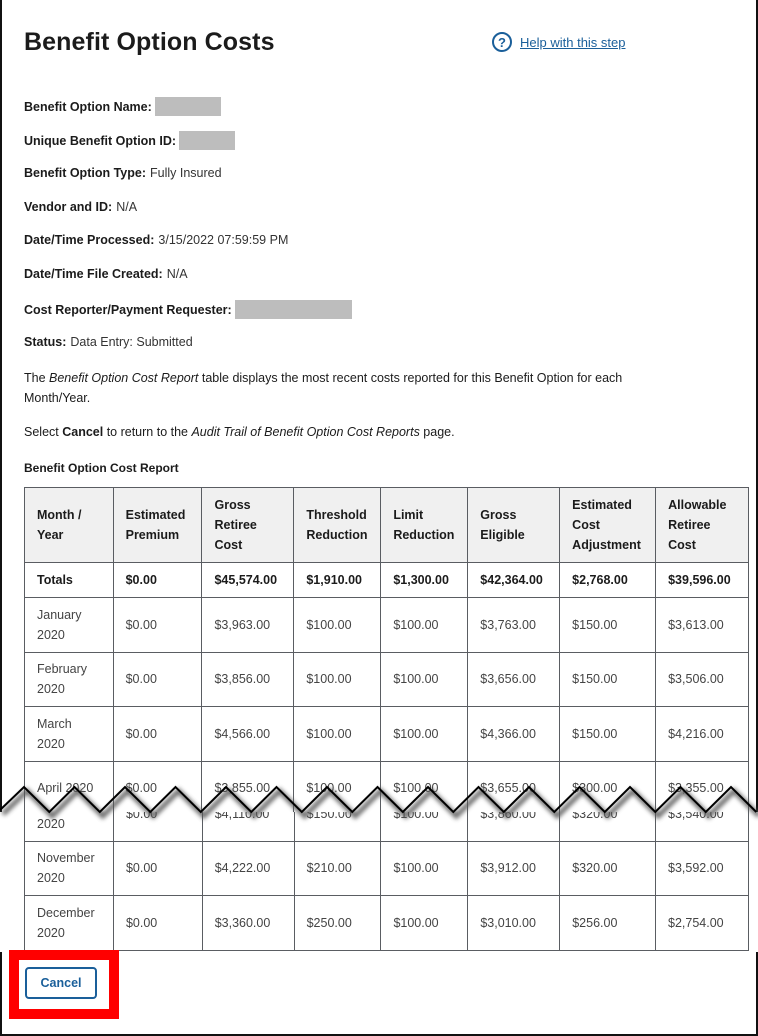 This screenshot has width=758, height=1036. What do you see at coordinates (608, 580) in the screenshot?
I see `table-cell: $2,768.00` at bounding box center [608, 580].